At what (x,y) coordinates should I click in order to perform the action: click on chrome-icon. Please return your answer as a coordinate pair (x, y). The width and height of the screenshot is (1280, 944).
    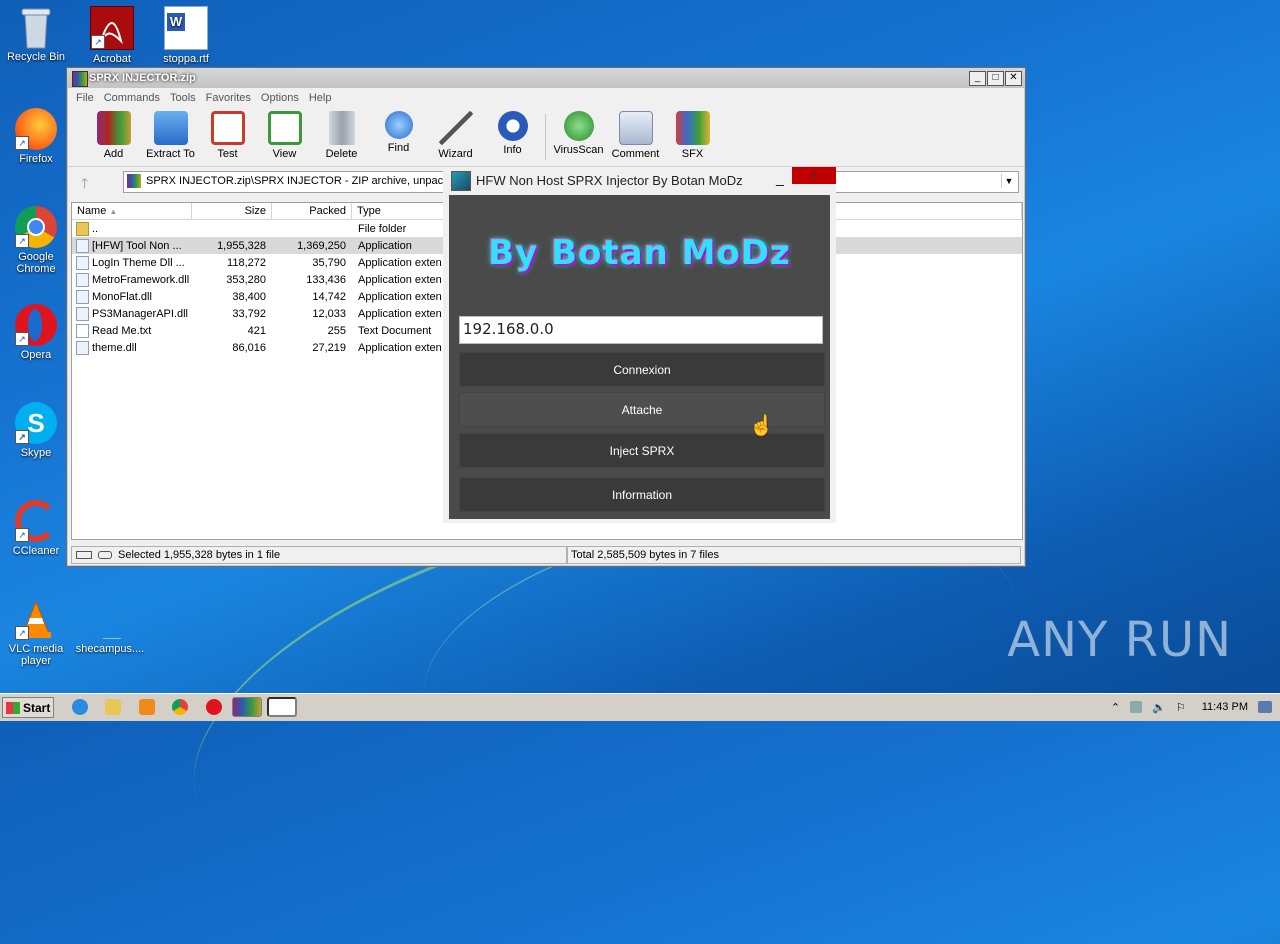
    Looking at the image, I should click on (180, 707).